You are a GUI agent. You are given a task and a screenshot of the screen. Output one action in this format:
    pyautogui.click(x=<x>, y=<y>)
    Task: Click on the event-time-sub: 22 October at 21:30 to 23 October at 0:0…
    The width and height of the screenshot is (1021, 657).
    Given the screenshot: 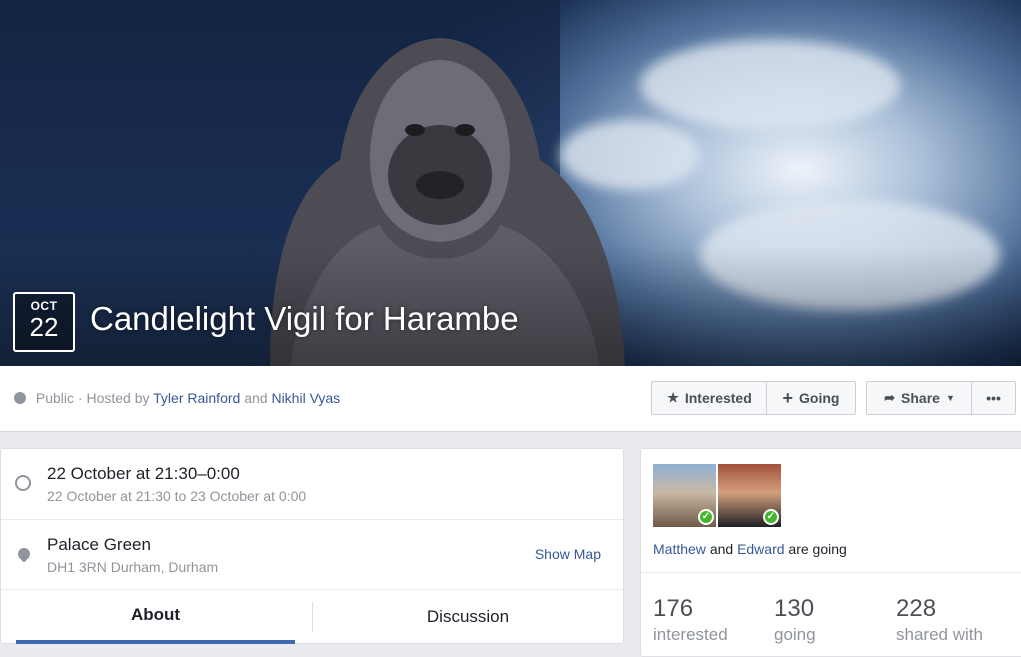 What is the action you would take?
    pyautogui.click(x=177, y=496)
    